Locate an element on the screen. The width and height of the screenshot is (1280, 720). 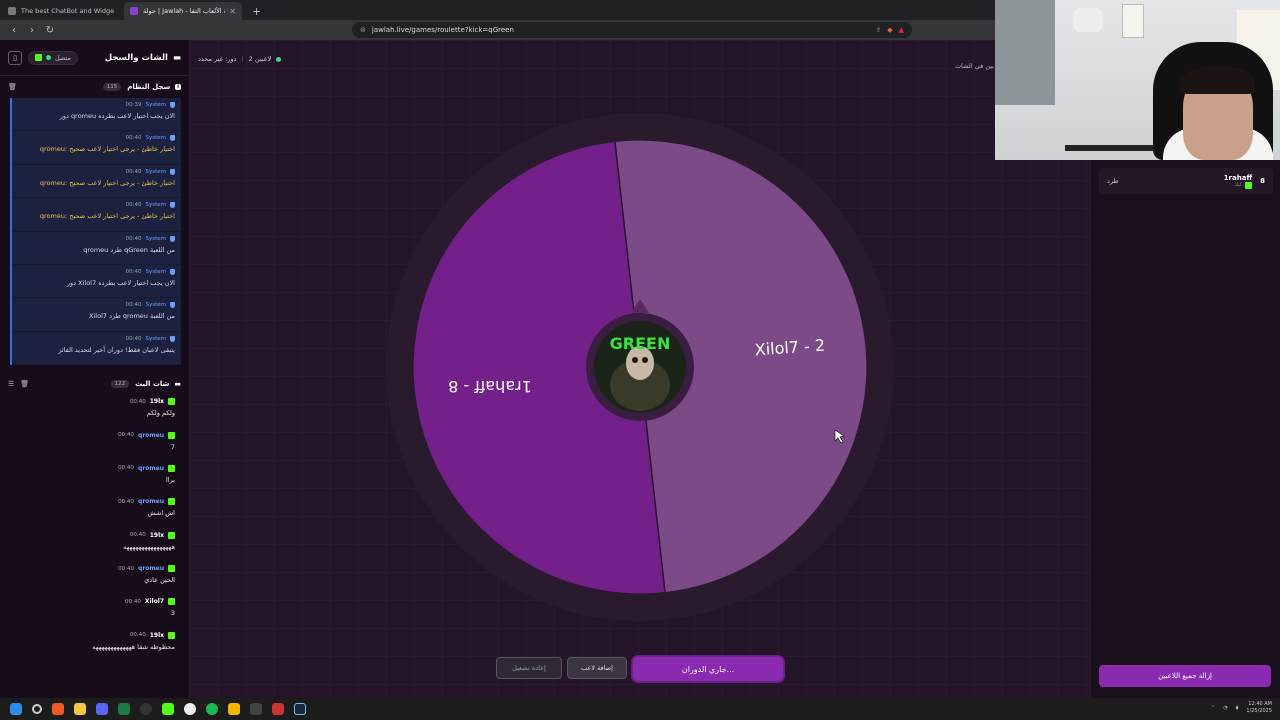
steam-icon is located at coordinates (300, 709).